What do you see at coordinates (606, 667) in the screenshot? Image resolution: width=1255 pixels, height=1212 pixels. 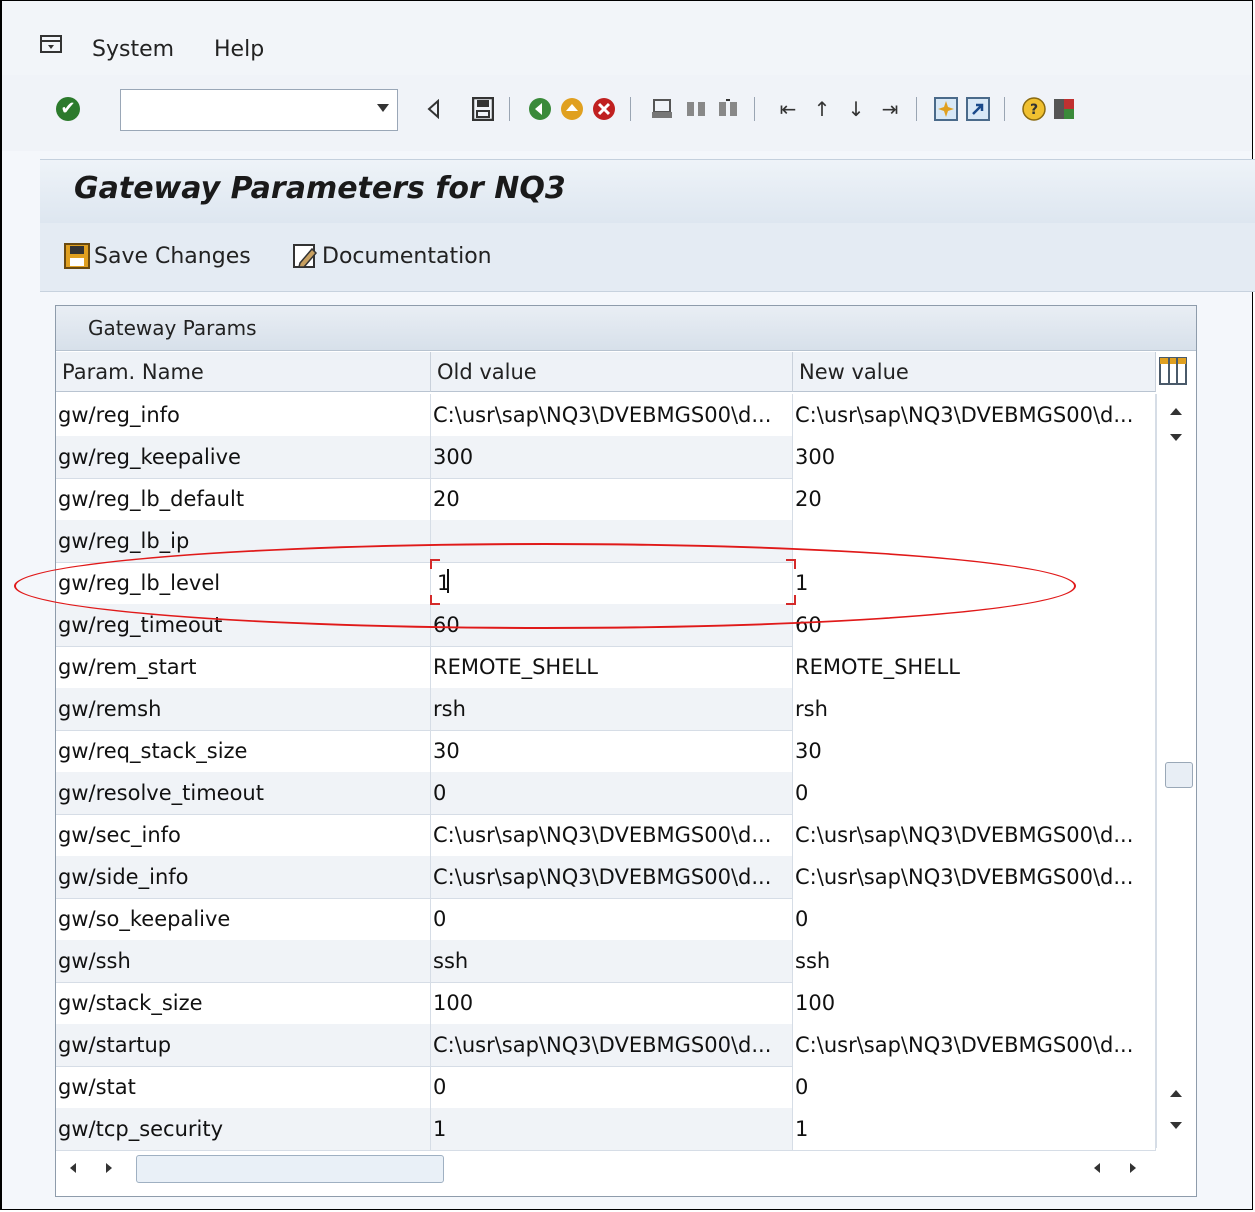 I see `table-row: gw/rem_start REMOTE_SHELL REMOTE_SHELL` at bounding box center [606, 667].